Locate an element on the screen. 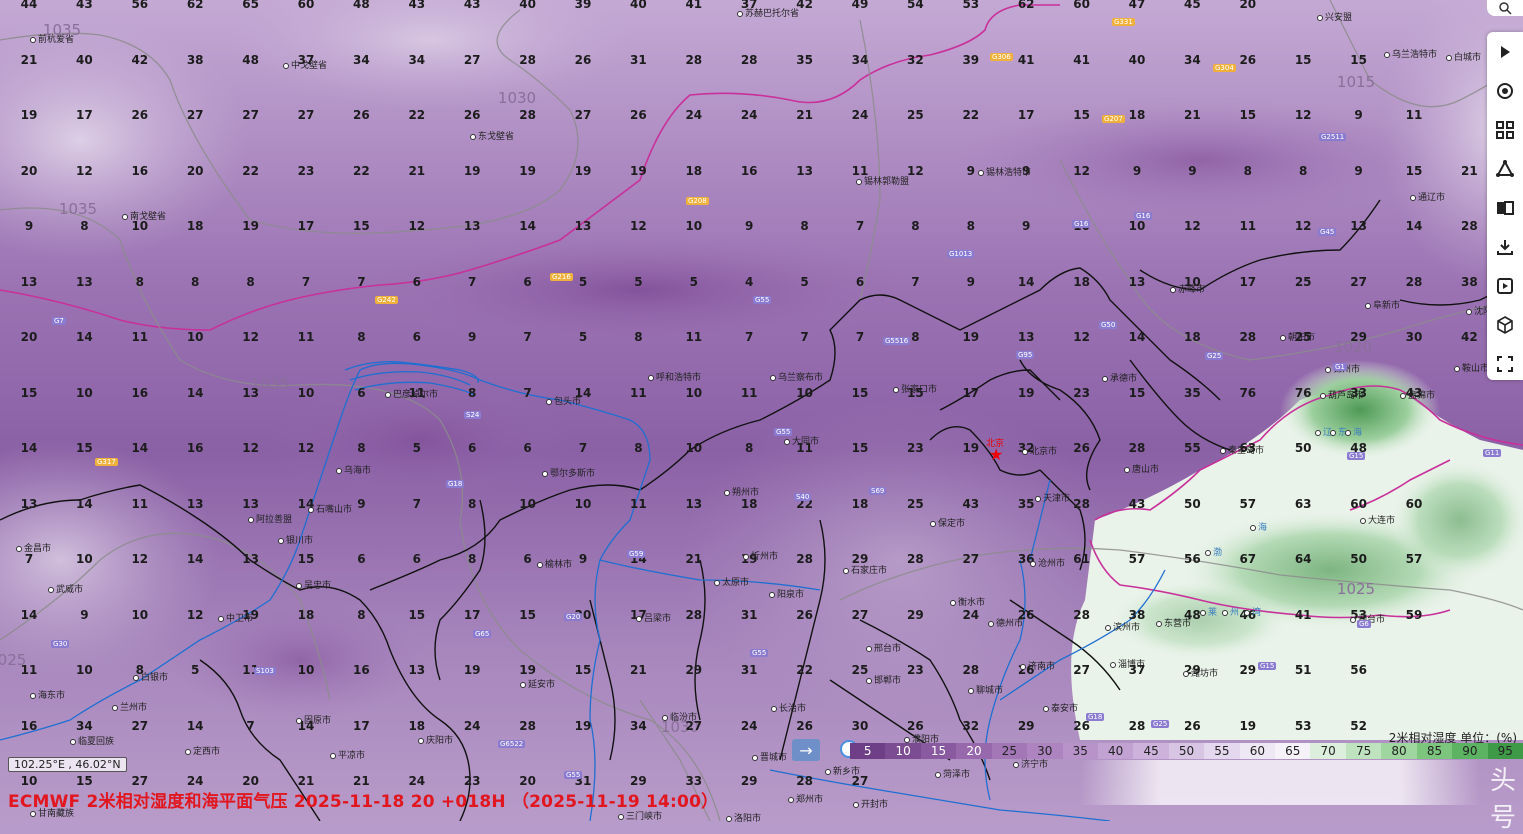 The image size is (1523, 834). fullscreen-icon is located at coordinates (1505, 363).